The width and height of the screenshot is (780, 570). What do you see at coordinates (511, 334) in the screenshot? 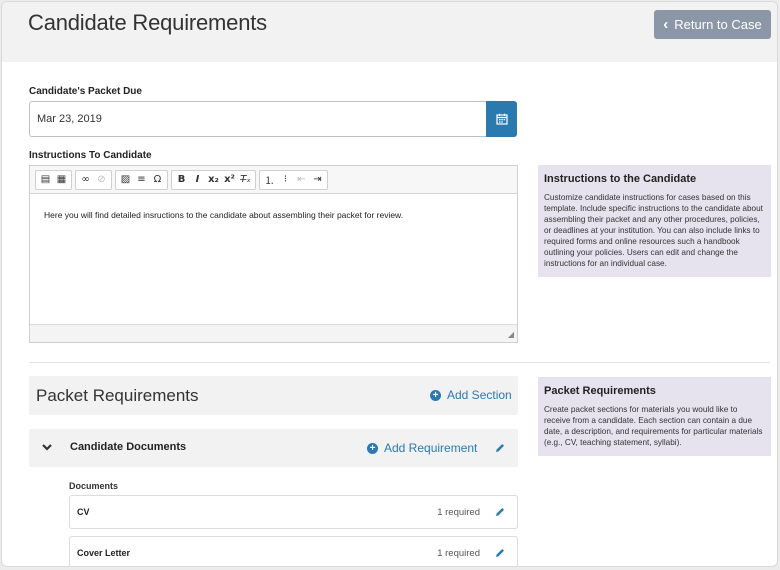
I see `resize-handle-icon: ◢` at bounding box center [511, 334].